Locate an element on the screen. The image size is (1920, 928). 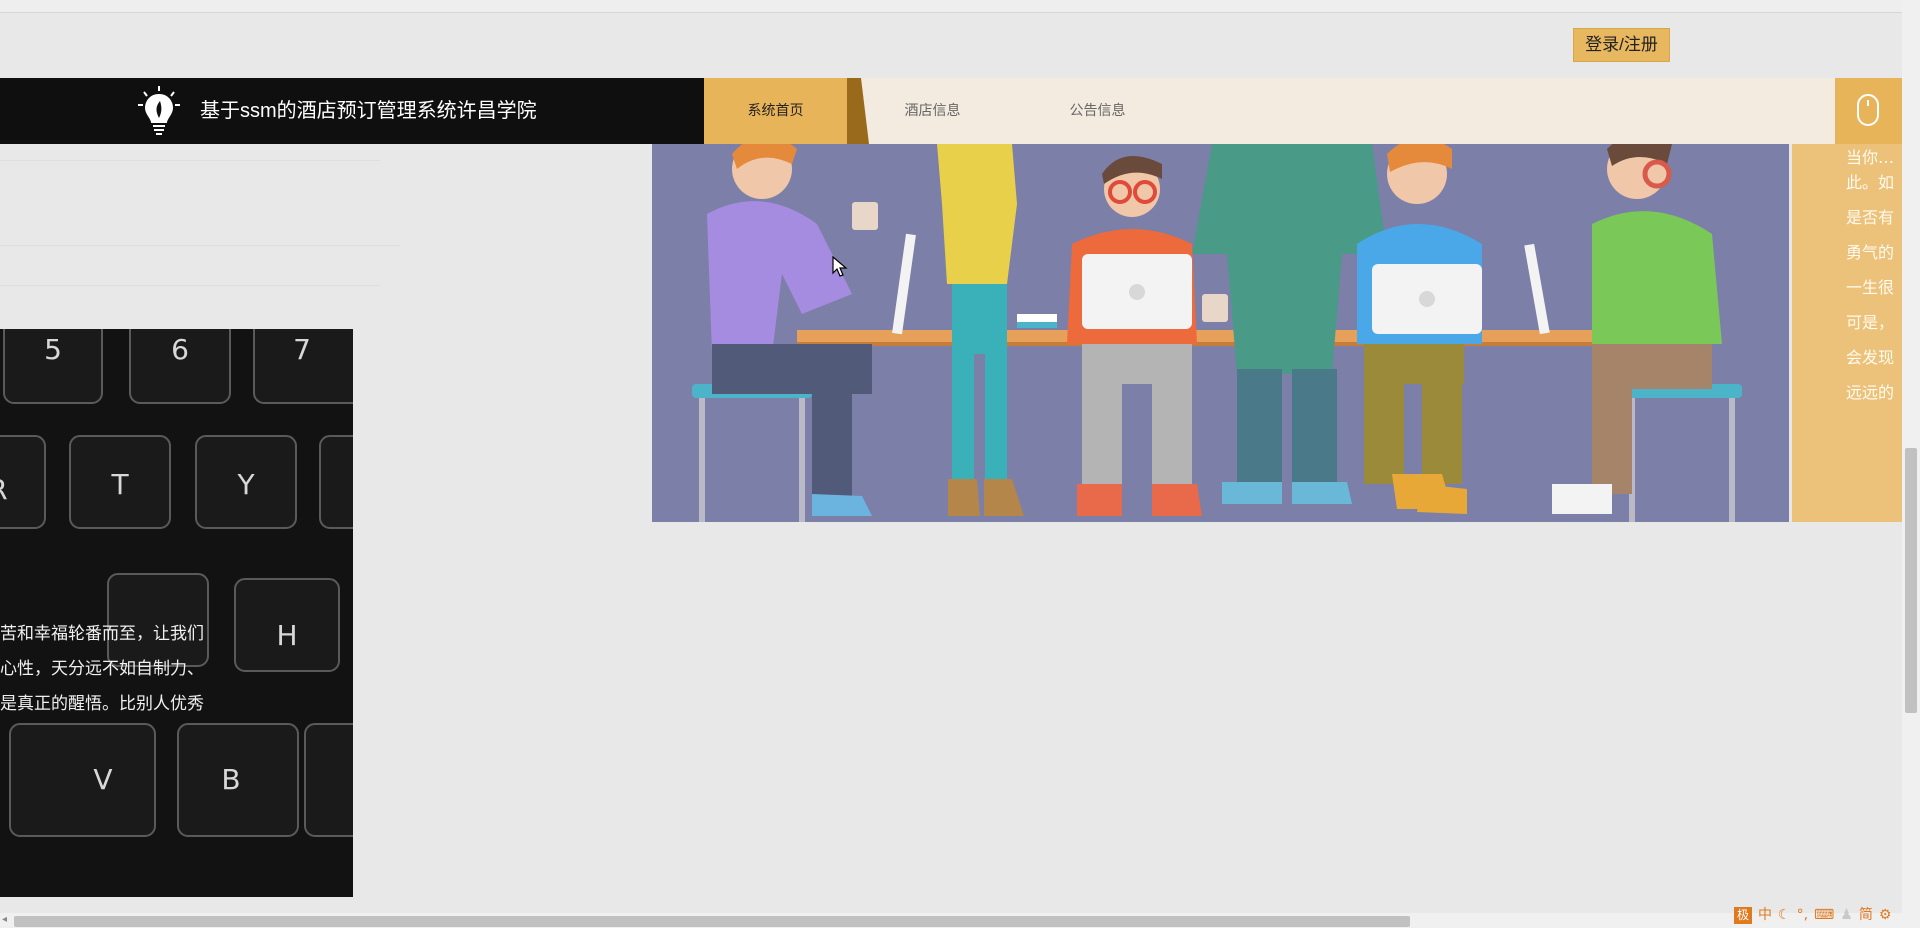
side-quote-line: 勇气的 is located at coordinates (1870, 252).